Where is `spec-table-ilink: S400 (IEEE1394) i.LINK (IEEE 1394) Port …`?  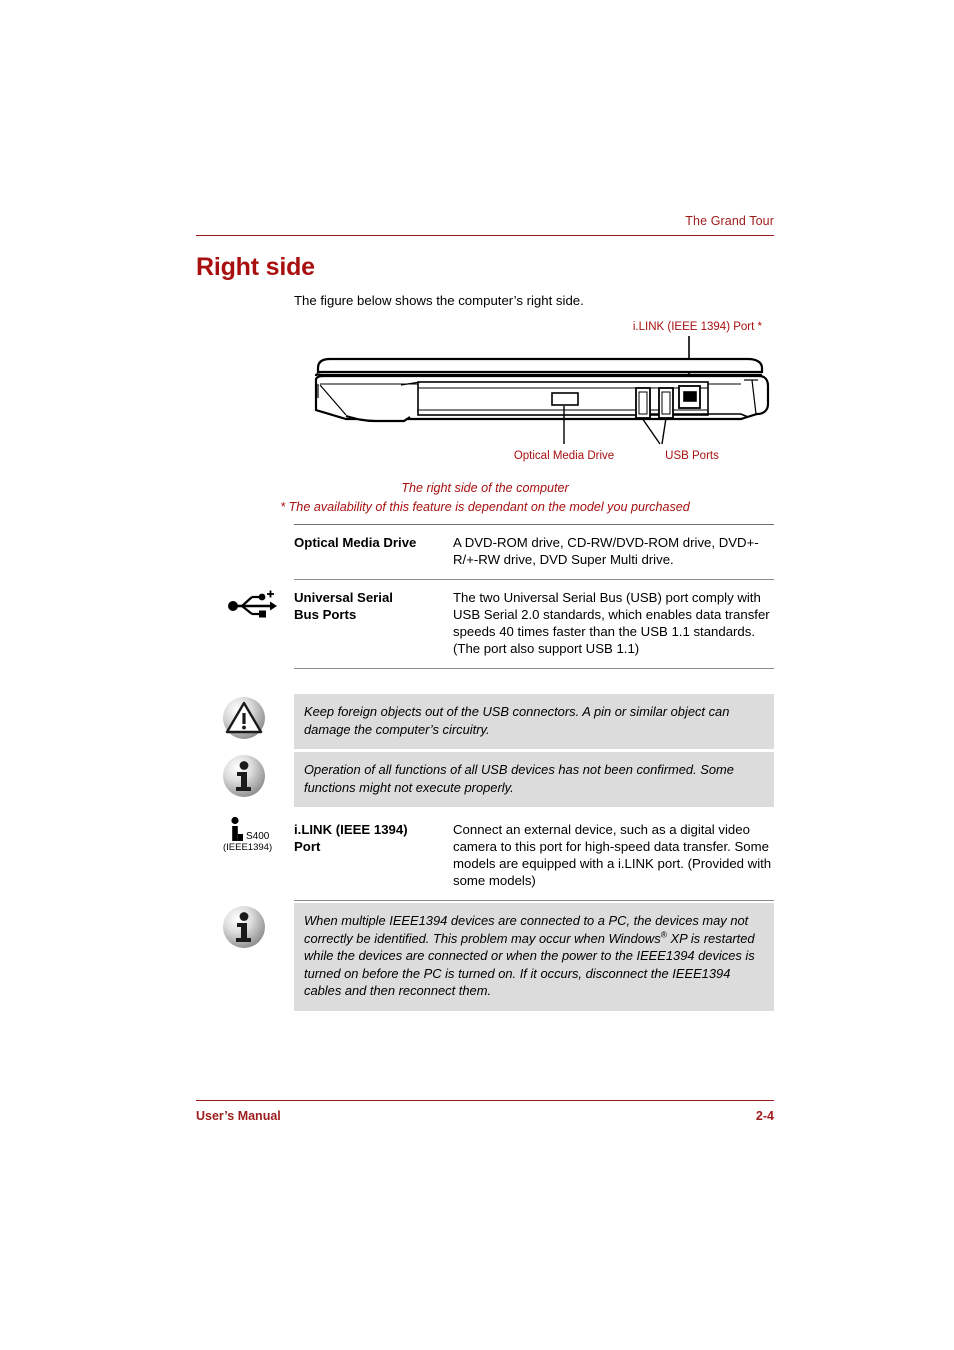
spec-table-ilink: S400 (IEEE1394) i.LINK (IEEE 1394) Port … is located at coordinates (498, 856).